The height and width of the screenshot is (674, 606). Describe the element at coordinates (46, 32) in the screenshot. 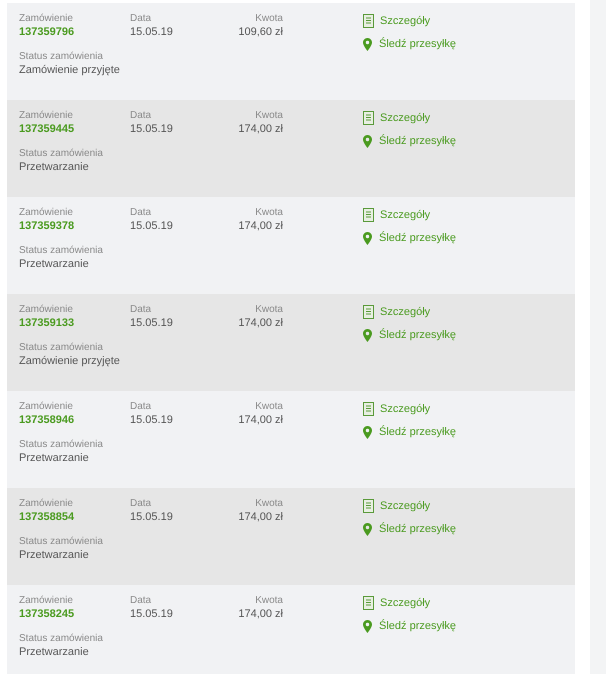

I see `order-number-link: 137359796` at that location.